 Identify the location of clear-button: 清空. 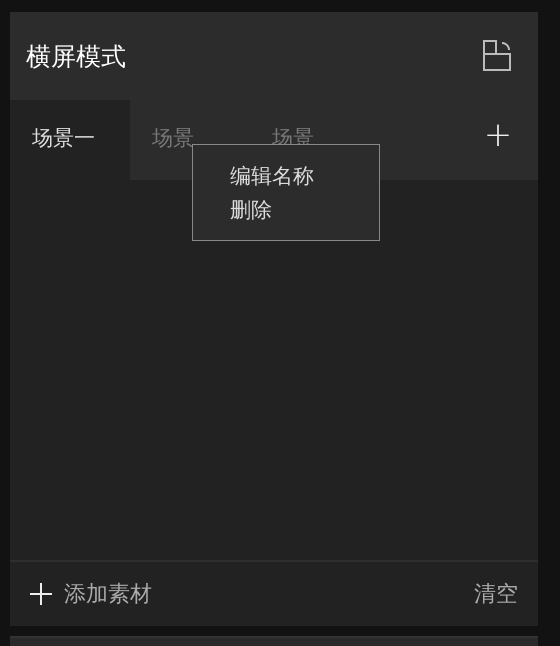
(496, 594).